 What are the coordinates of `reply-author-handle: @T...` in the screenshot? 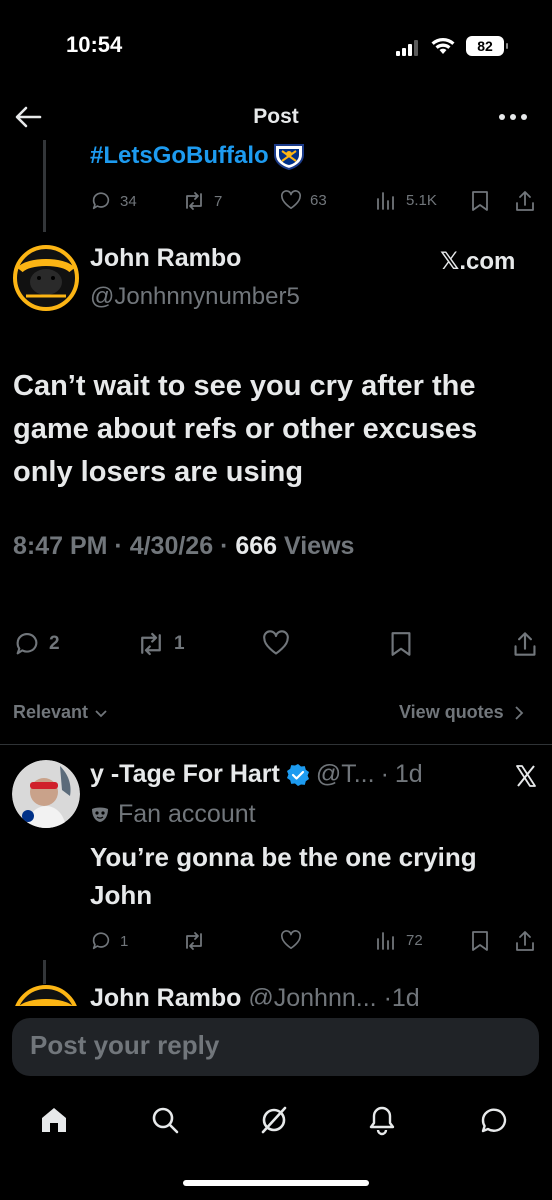 It's located at (345, 774).